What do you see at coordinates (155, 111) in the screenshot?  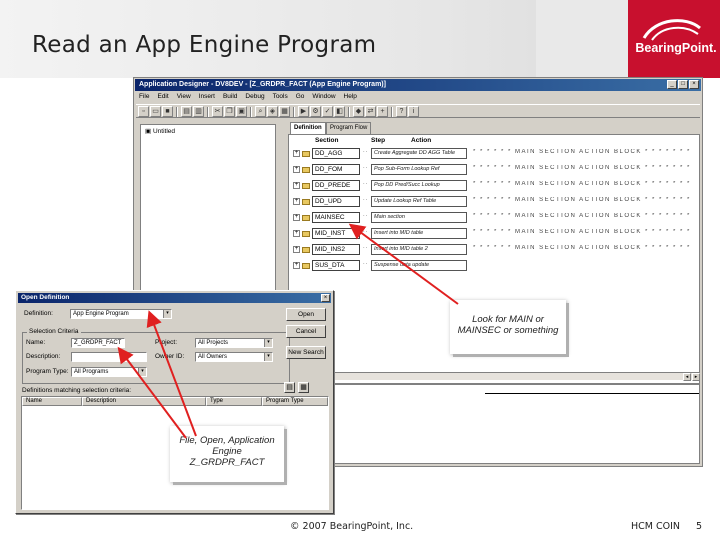 I see `open-folder-icon: ▭` at bounding box center [155, 111].